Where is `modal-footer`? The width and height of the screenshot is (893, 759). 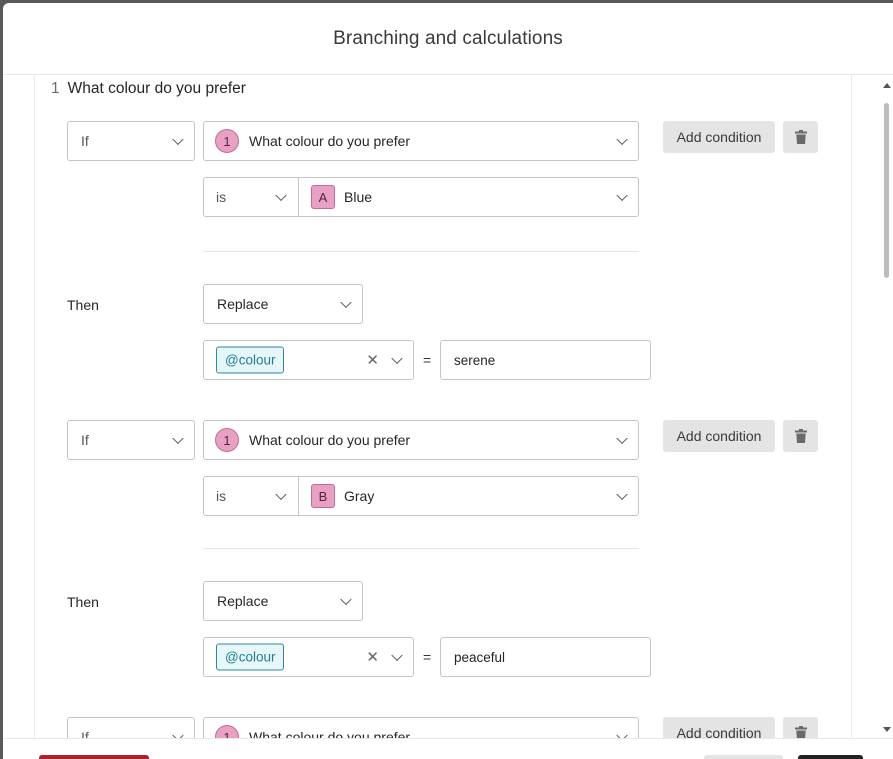
modal-footer is located at coordinates (448, 748).